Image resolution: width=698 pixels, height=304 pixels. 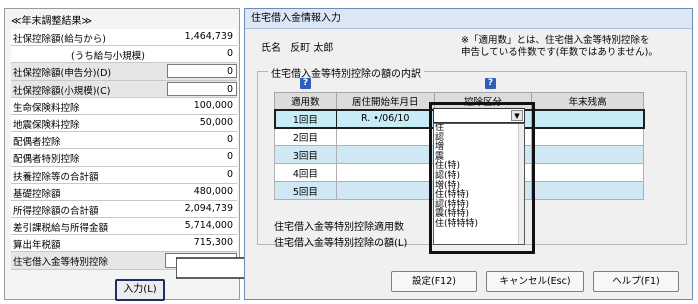 I want to click on result-label: (うち給与小規模), so click(x=108, y=57).